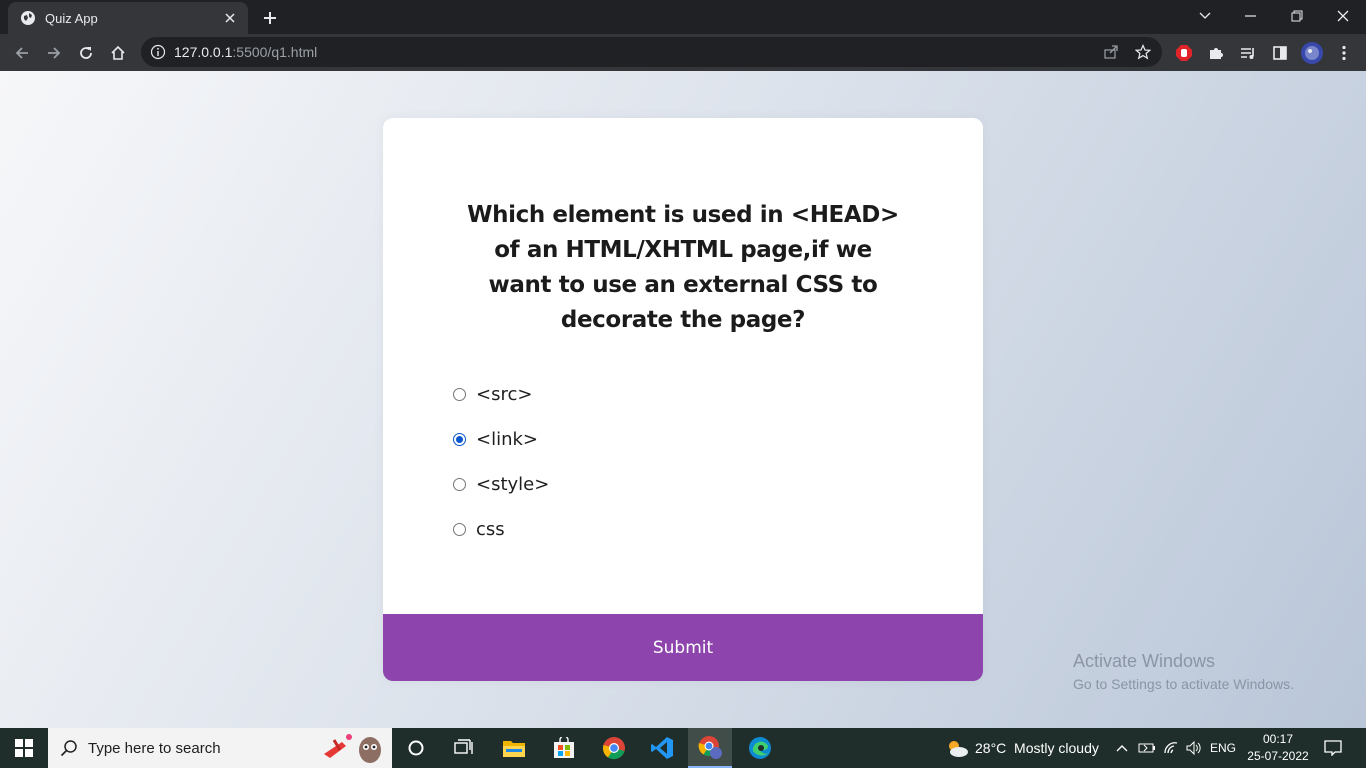 This screenshot has height=768, width=1366. Describe the element at coordinates (1194, 748) in the screenshot. I see `volume-icon` at that location.